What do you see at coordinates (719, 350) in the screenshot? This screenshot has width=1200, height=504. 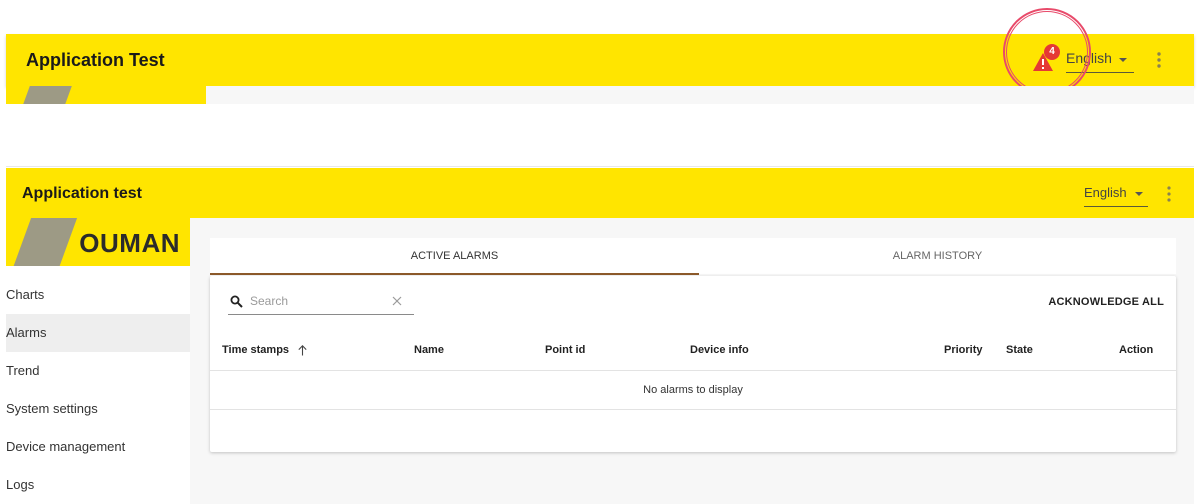 I see `column-header-device-info: Device info` at bounding box center [719, 350].